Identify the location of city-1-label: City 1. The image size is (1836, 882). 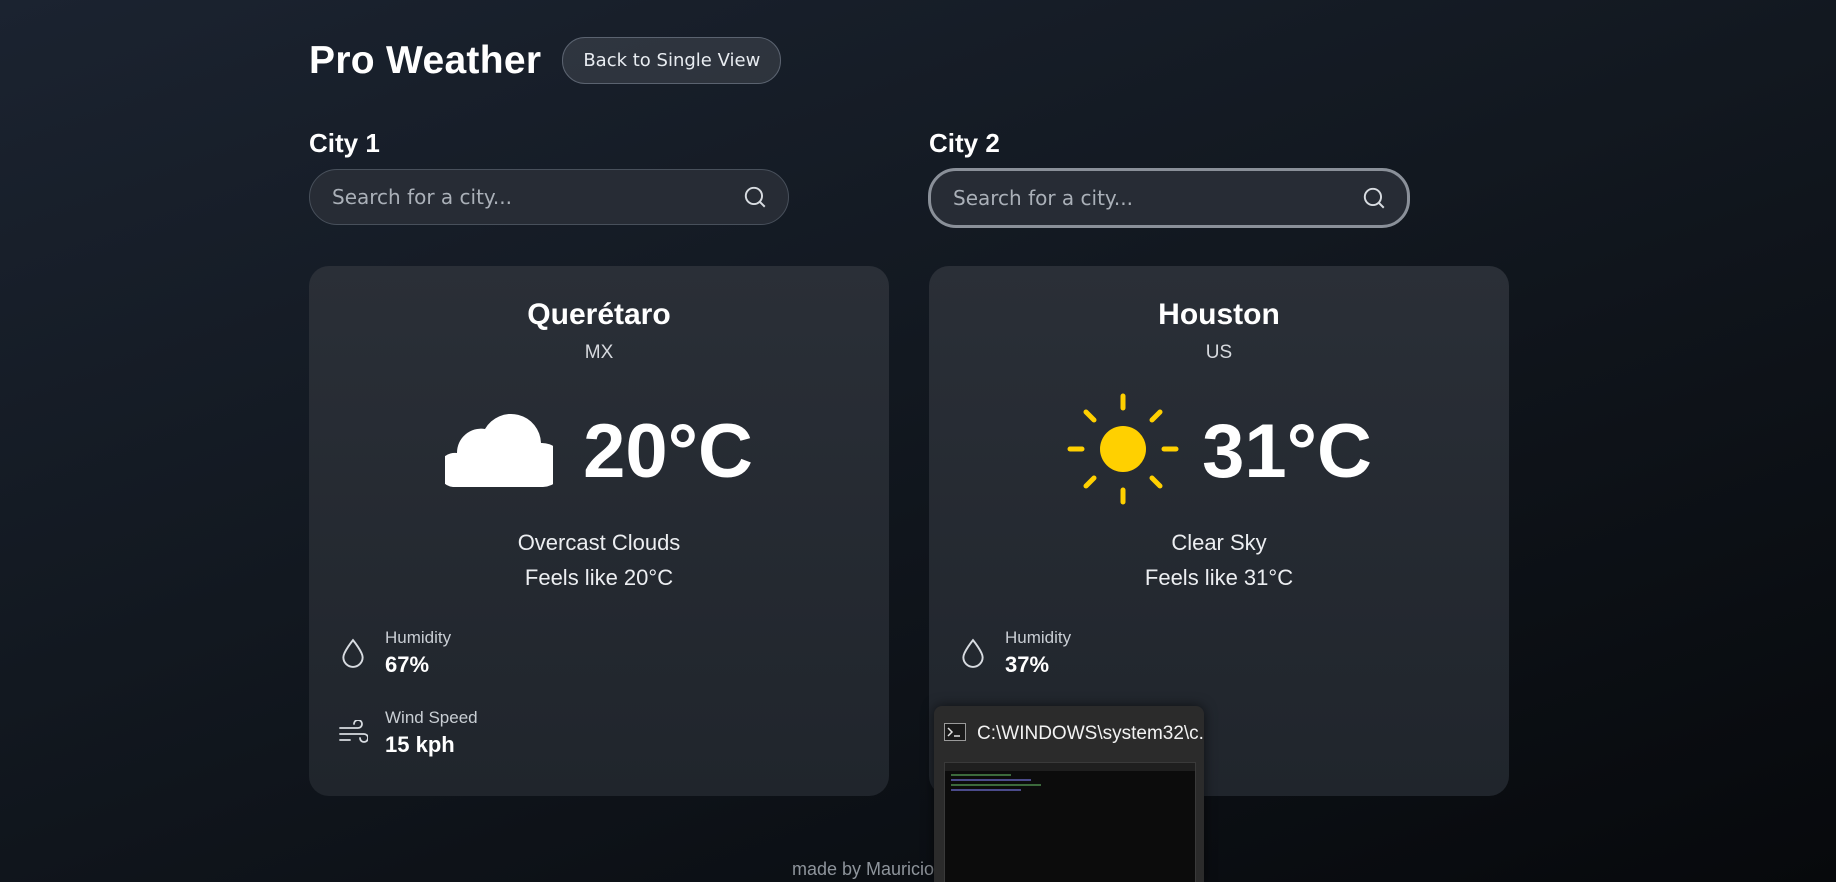
(344, 143).